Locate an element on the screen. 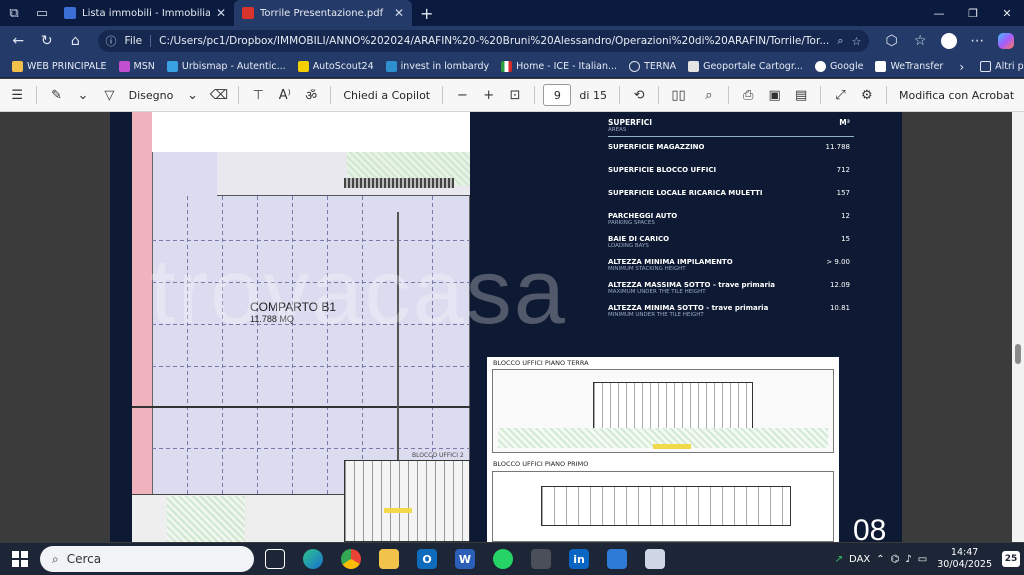 Image resolution: width=1024 pixels, height=575 pixels. close-window-icon: ✕ is located at coordinates (1007, 13).